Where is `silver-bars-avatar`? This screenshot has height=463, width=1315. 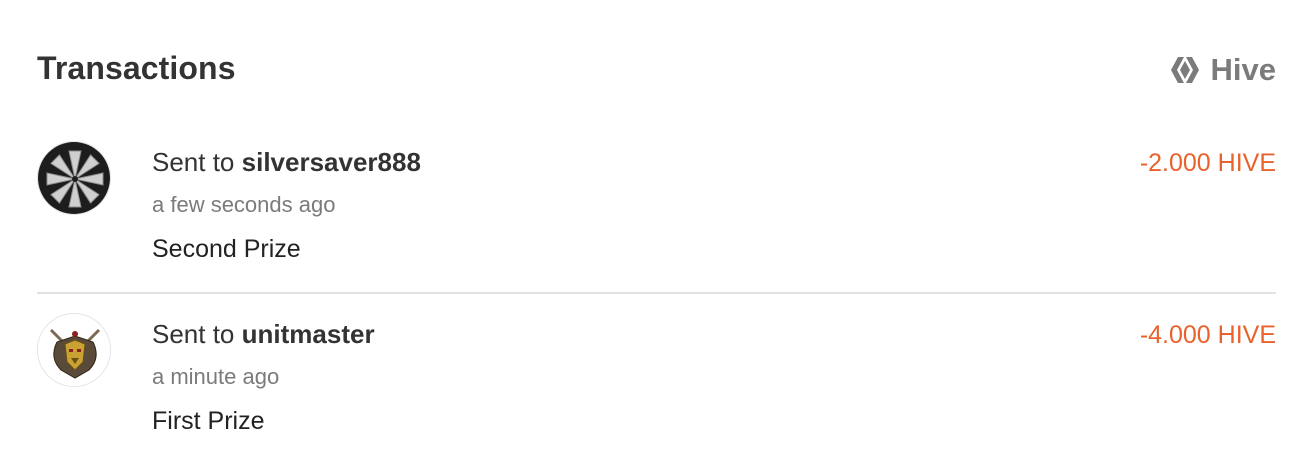 silver-bars-avatar is located at coordinates (74, 178).